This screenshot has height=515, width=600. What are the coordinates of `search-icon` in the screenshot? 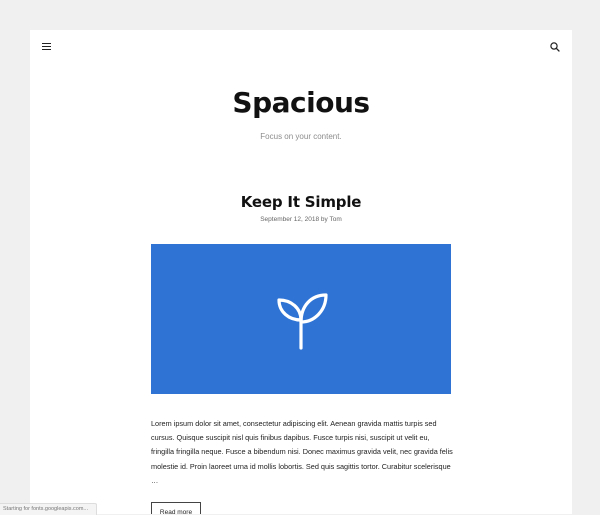 It's located at (555, 47).